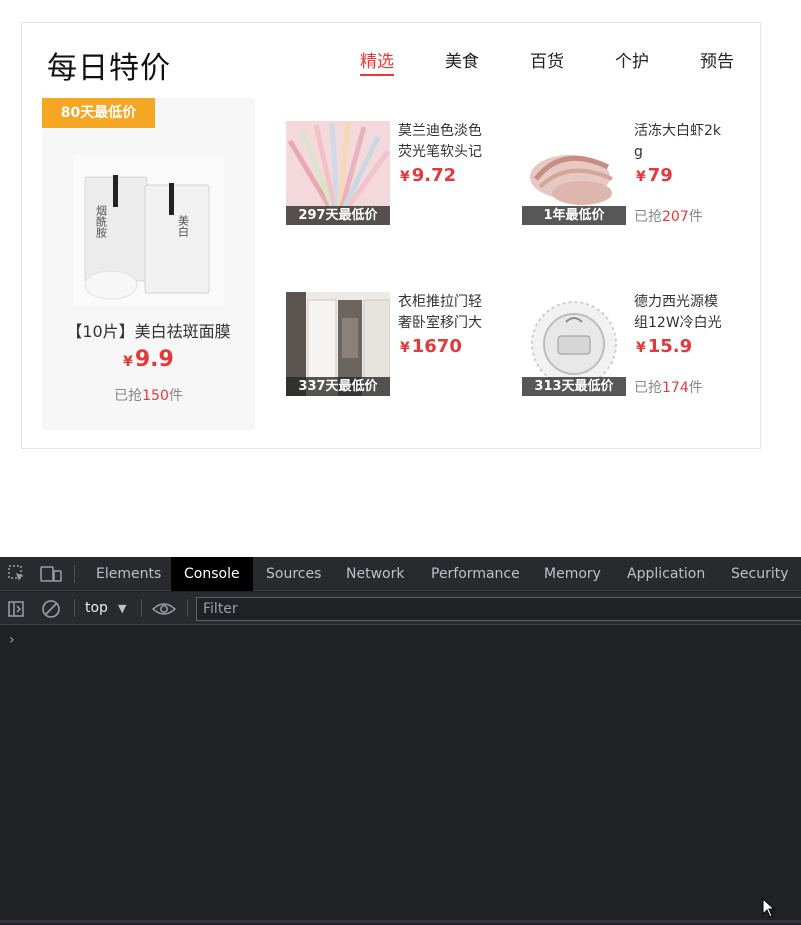 This screenshot has height=925, width=801. Describe the element at coordinates (769, 909) in the screenshot. I see `mouse-cursor-icon` at that location.